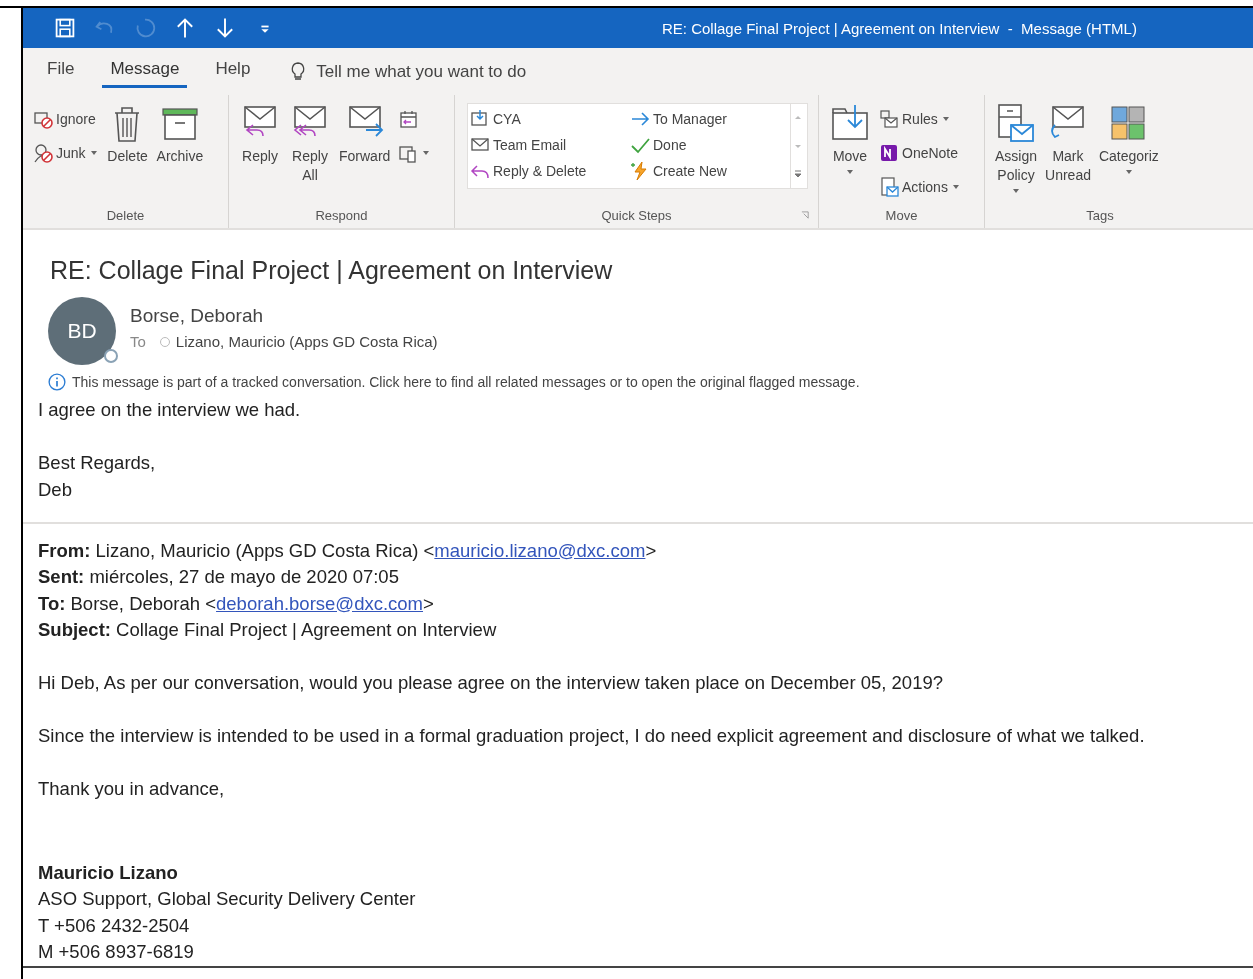 The image size is (1253, 979). I want to click on quick-step-button: CYA, so click(550, 119).